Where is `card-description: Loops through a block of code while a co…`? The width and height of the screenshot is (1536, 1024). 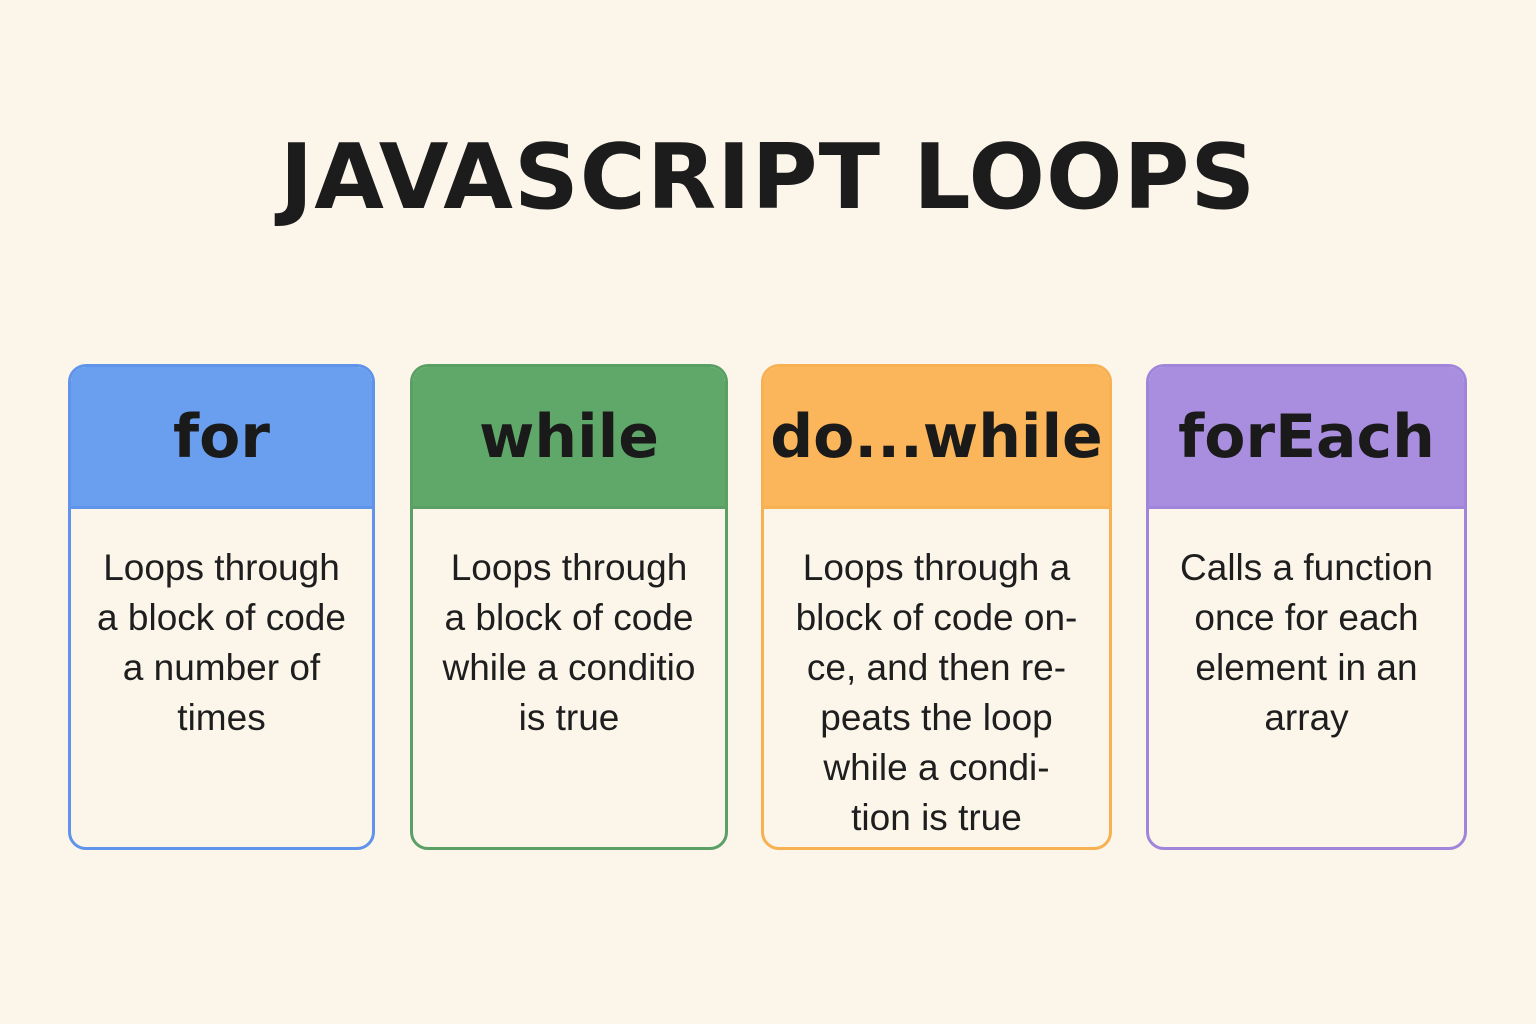 card-description: Loops through a block of code while a co… is located at coordinates (569, 642).